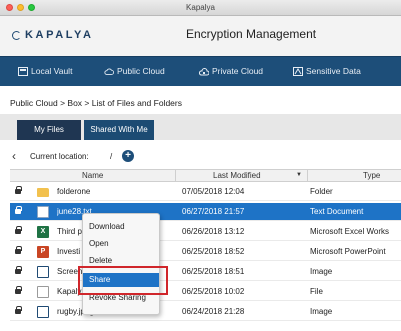  I want to click on logo-text: KAPALYA, so click(59, 35).